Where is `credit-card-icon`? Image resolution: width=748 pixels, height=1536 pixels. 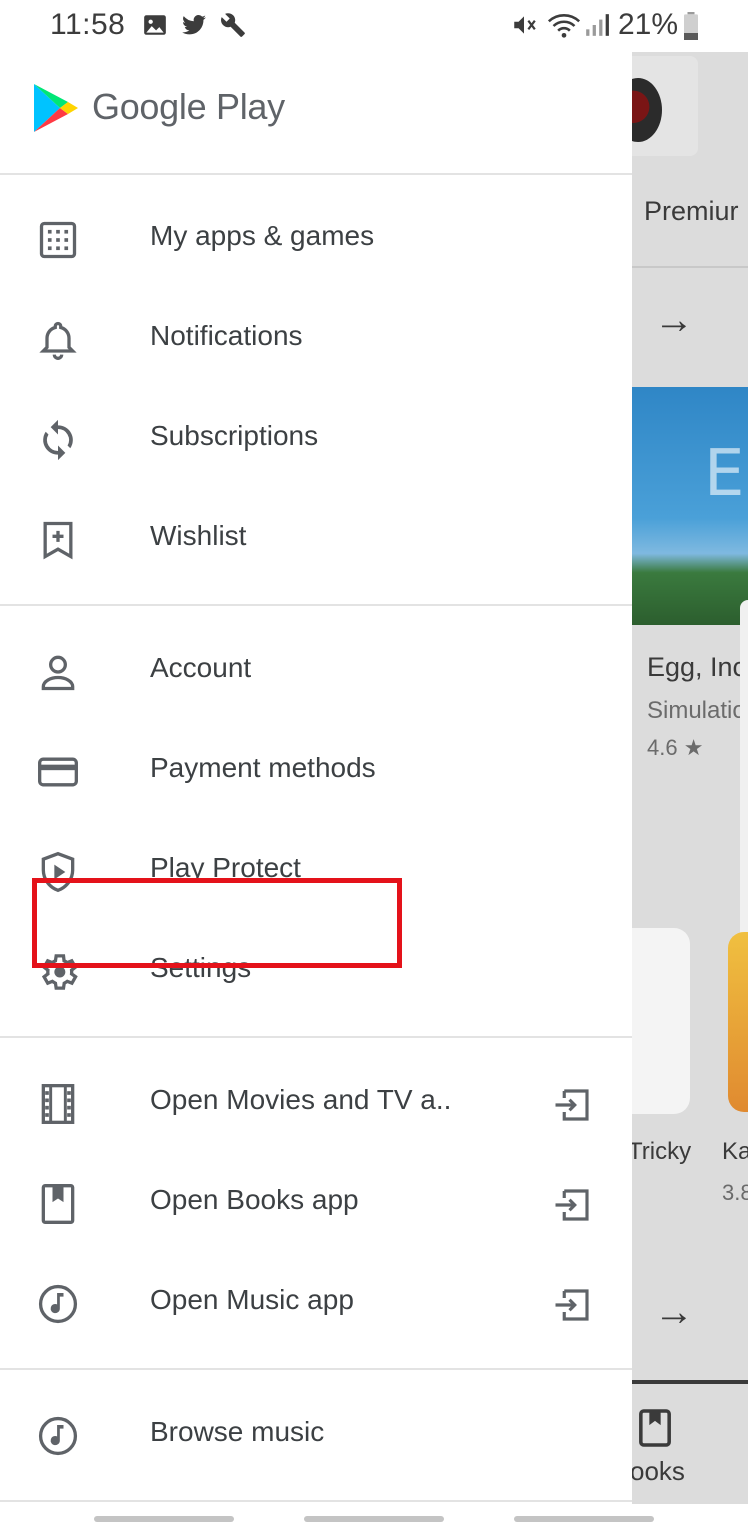
credit-card-icon is located at coordinates (58, 772).